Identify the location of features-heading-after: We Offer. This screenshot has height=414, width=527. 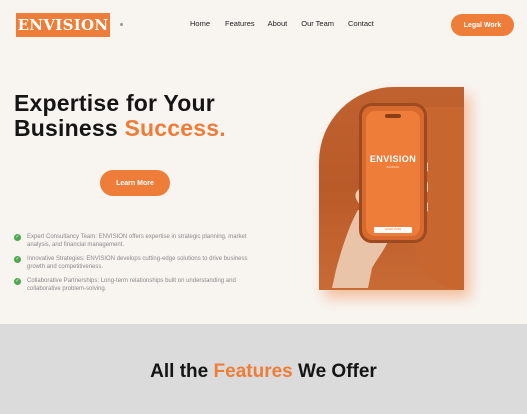
(334, 371).